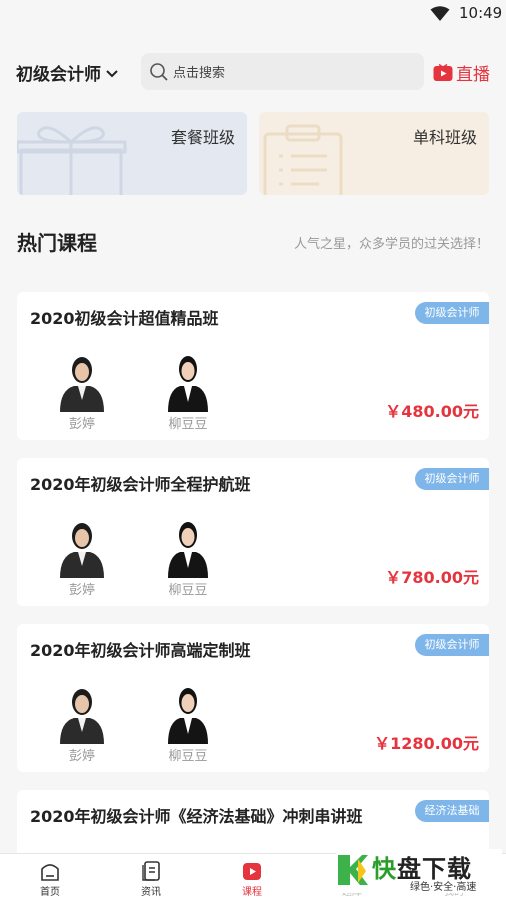  What do you see at coordinates (50, 872) in the screenshot?
I see `home-icon` at bounding box center [50, 872].